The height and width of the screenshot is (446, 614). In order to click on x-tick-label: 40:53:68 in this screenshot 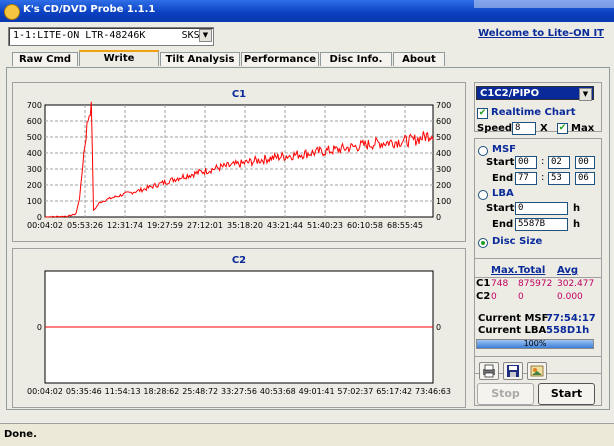, I will do `click(278, 391)`.